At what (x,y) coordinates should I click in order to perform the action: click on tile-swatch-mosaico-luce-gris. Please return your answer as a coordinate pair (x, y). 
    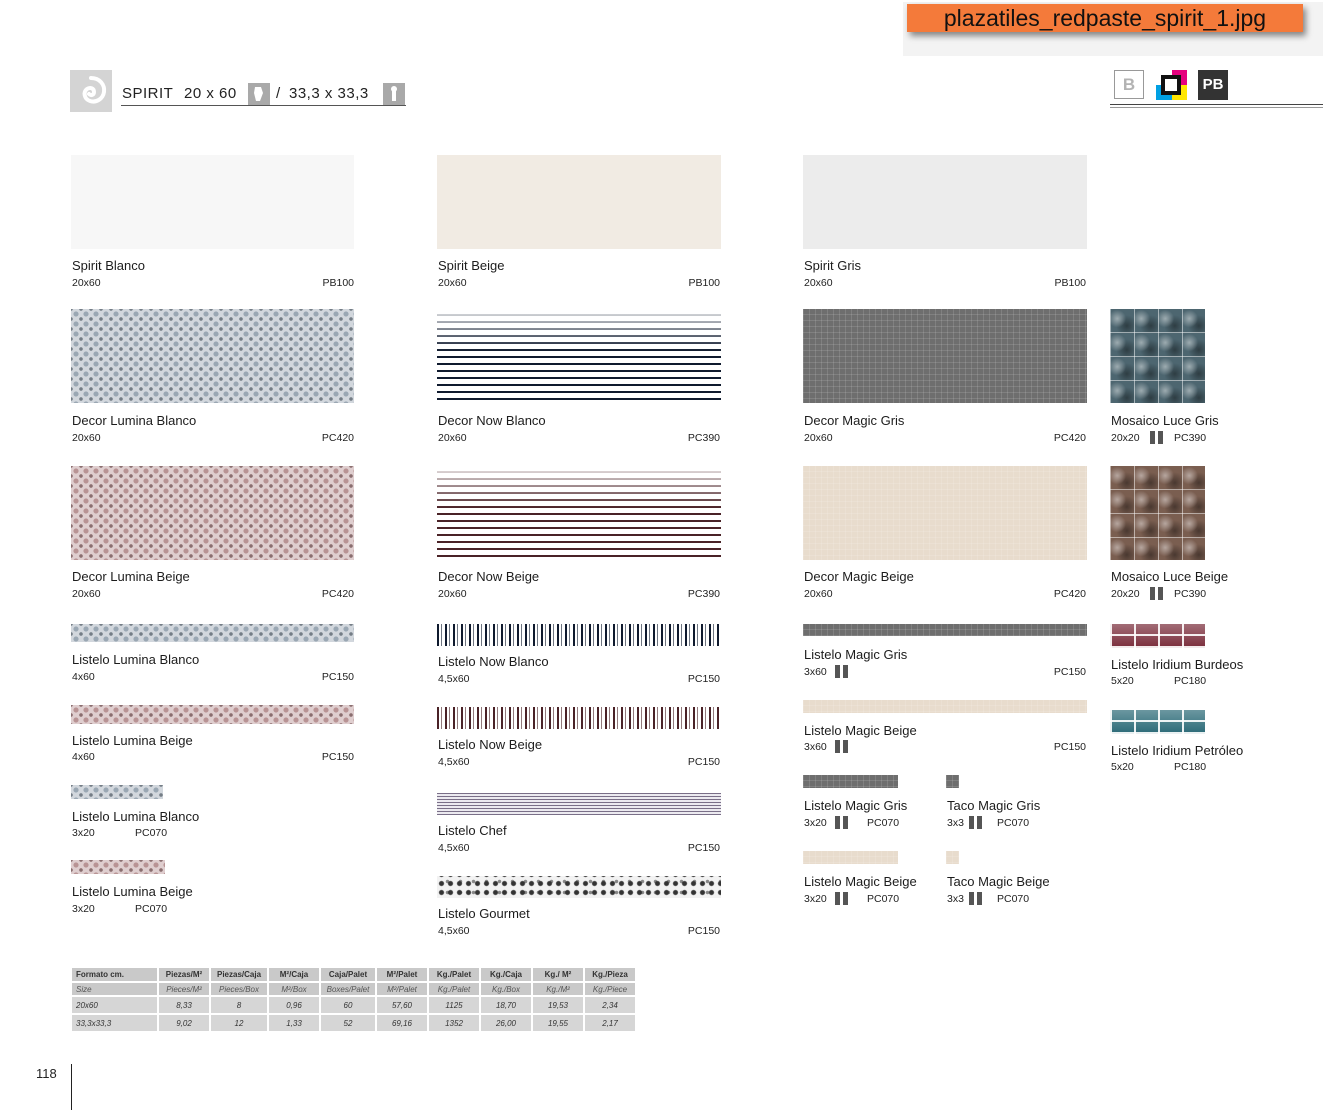
    Looking at the image, I should click on (1157, 356).